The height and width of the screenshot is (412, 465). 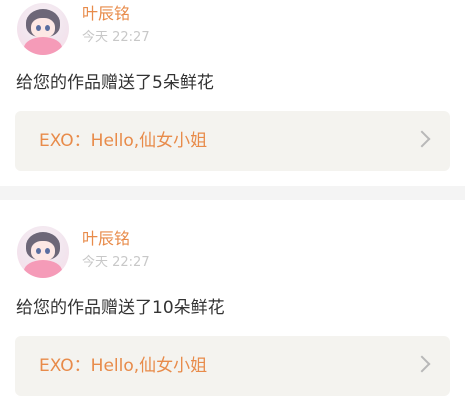 I want to click on card-separator, so click(x=232, y=193).